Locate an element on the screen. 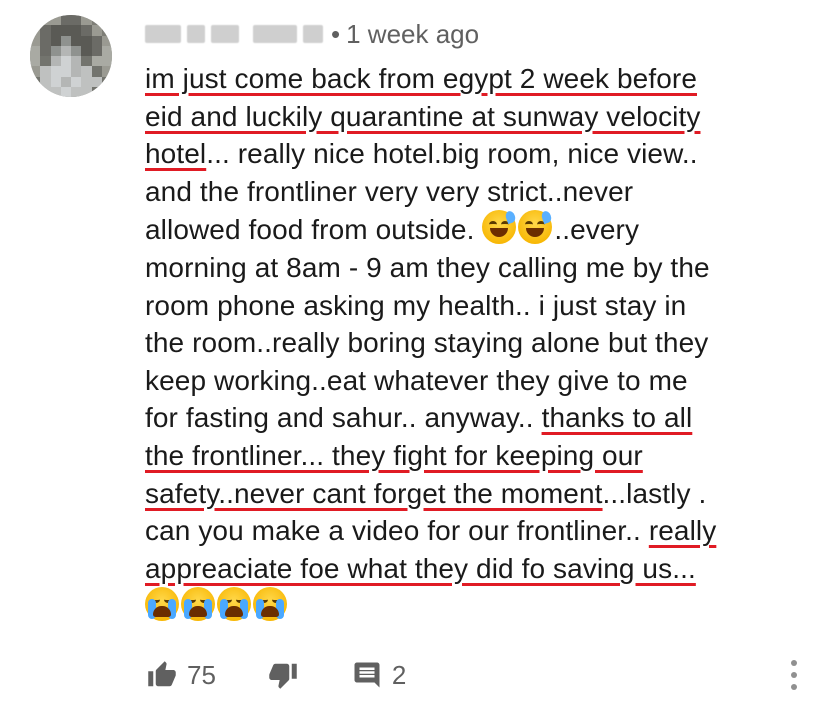  highlighted-text: safety..never cant forget the moment is located at coordinates (374, 493).